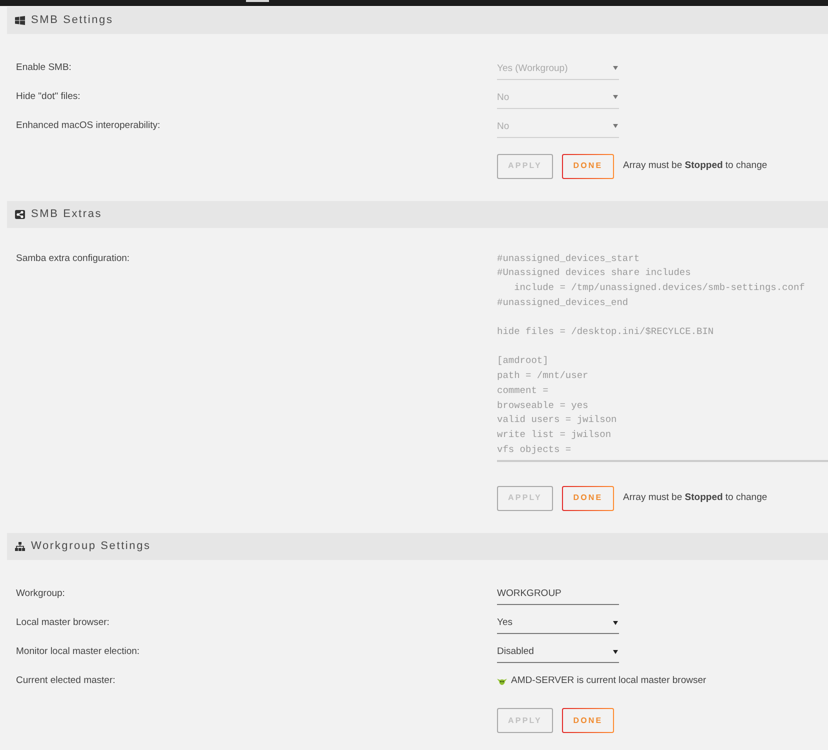 The image size is (828, 750). Describe the element at coordinates (49, 97) in the screenshot. I see `field-label: Hide "dot" files:` at that location.